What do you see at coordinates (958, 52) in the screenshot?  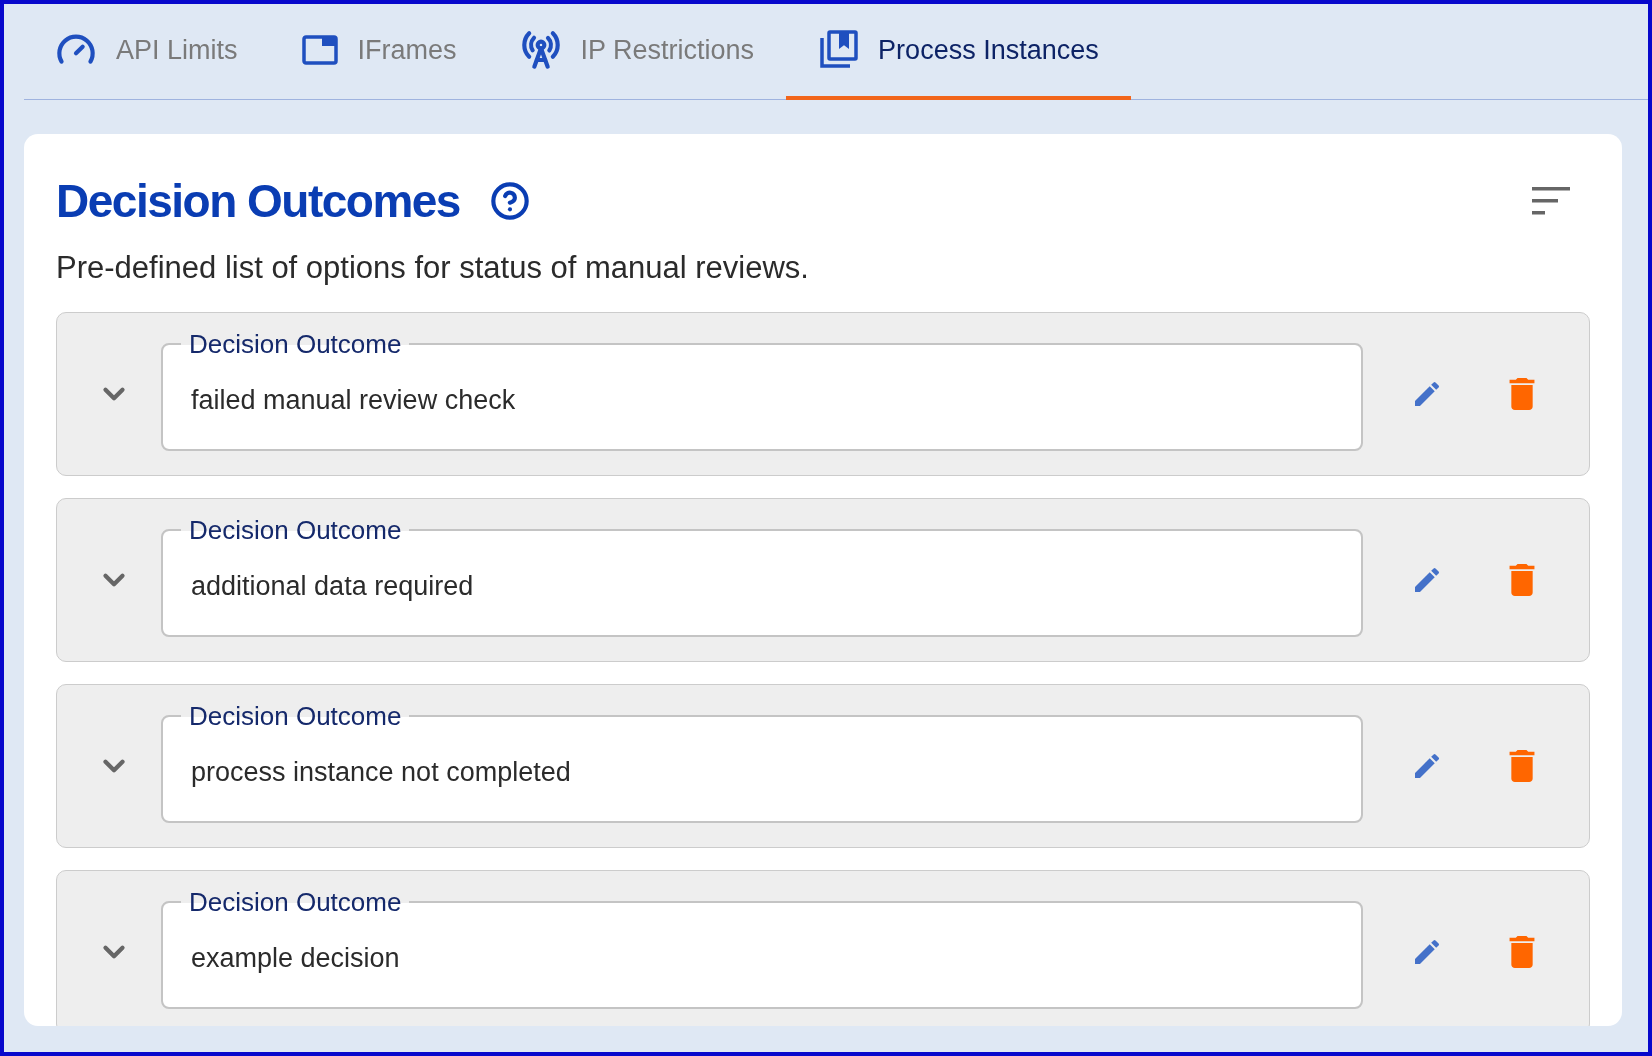 I see `tab: Process Instances` at bounding box center [958, 52].